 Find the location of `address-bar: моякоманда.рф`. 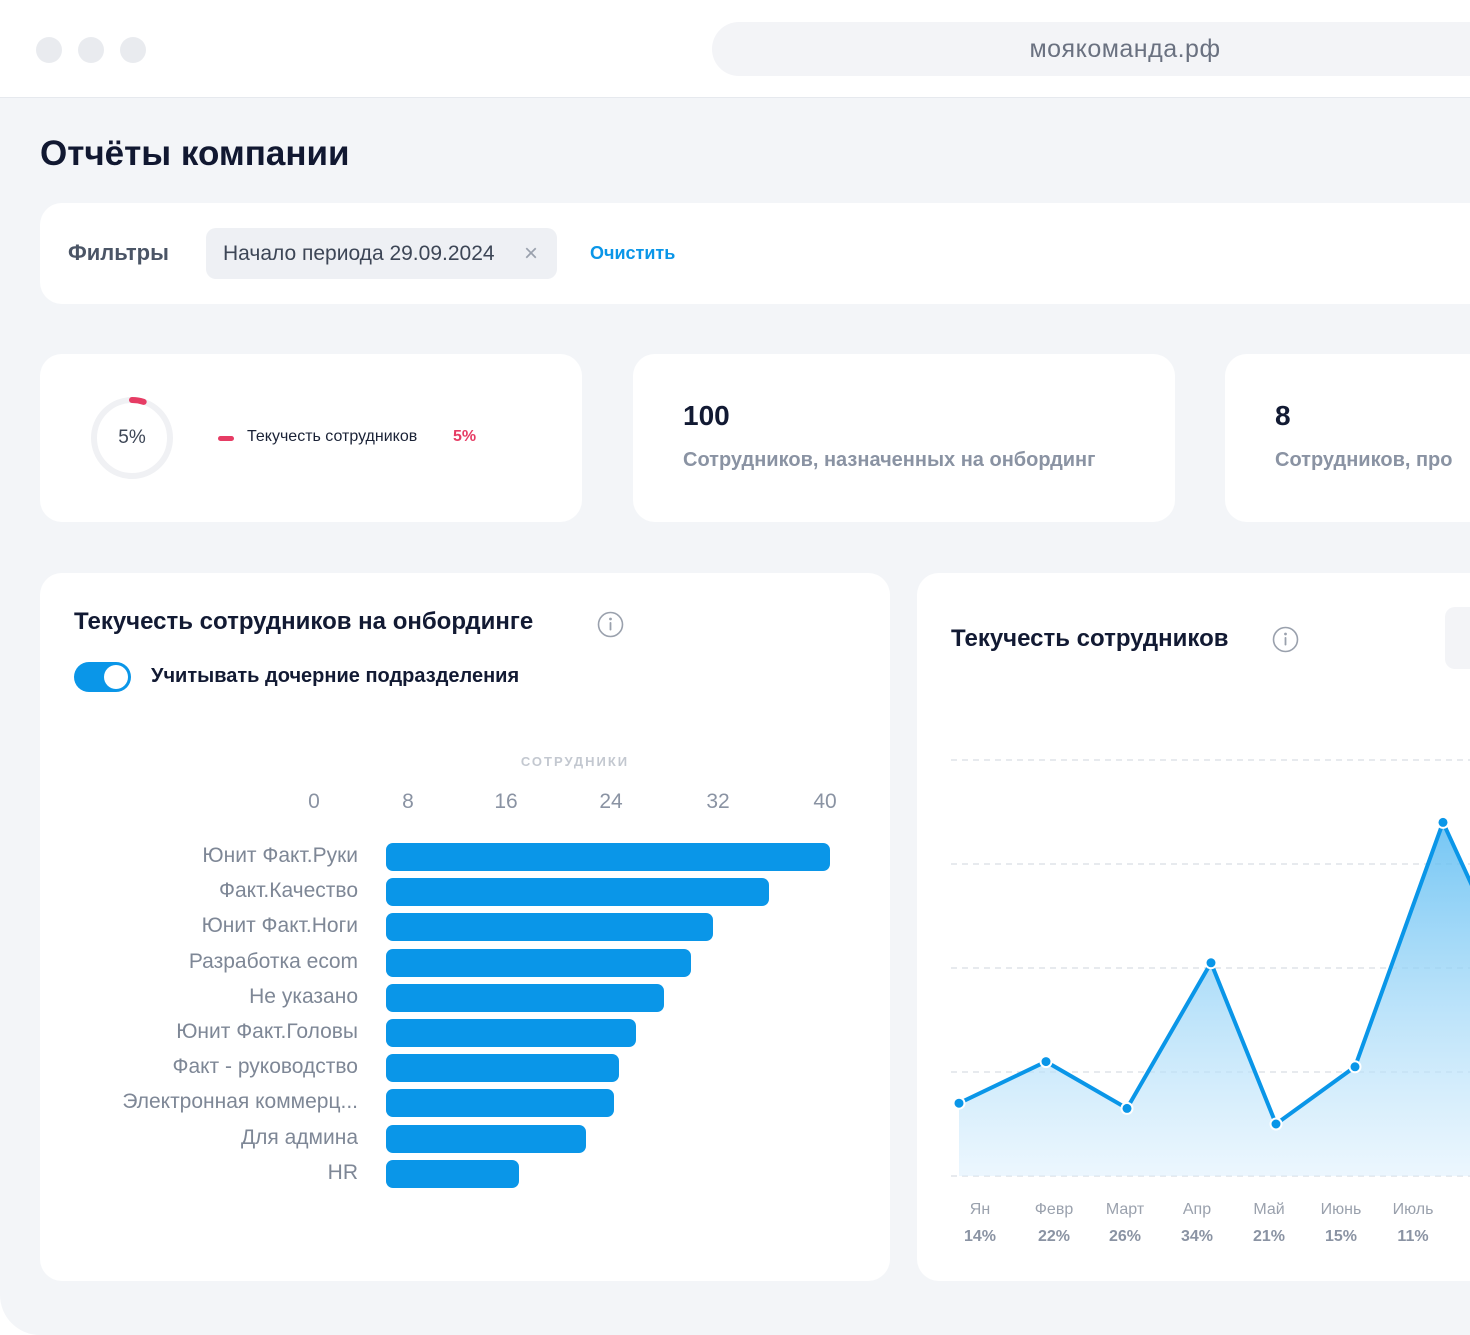

address-bar: моякоманда.рф is located at coordinates (1091, 49).